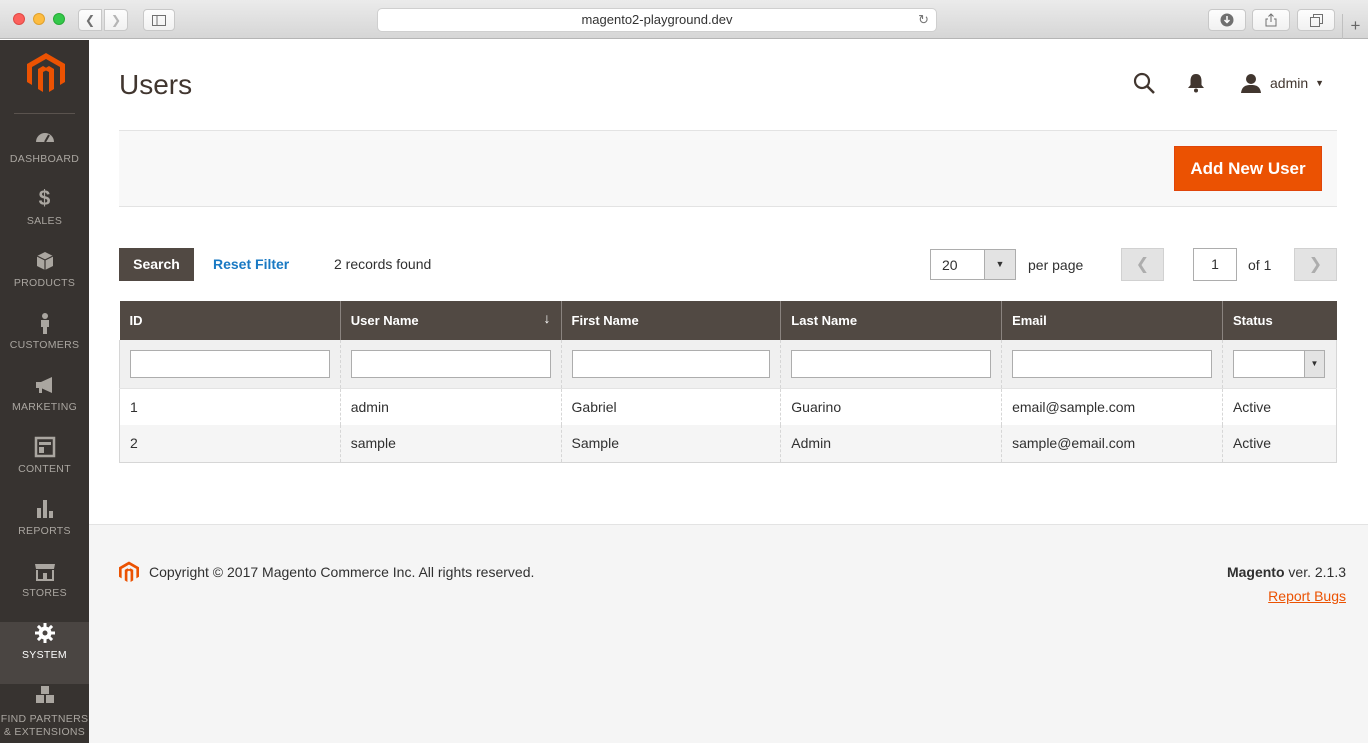 This screenshot has height=743, width=1368. What do you see at coordinates (230, 363) in the screenshot?
I see `filter-id-input` at bounding box center [230, 363].